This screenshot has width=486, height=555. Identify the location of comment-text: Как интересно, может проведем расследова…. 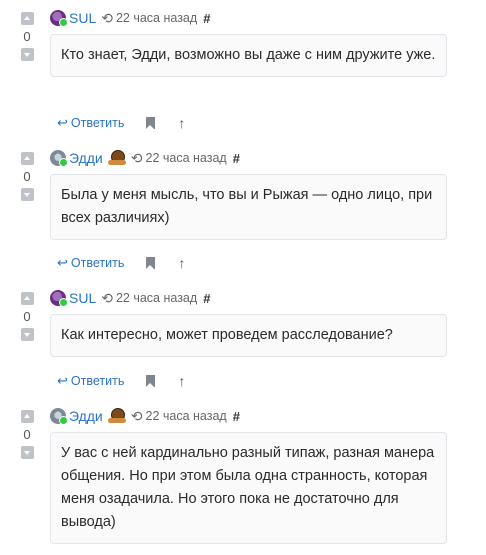
(248, 335).